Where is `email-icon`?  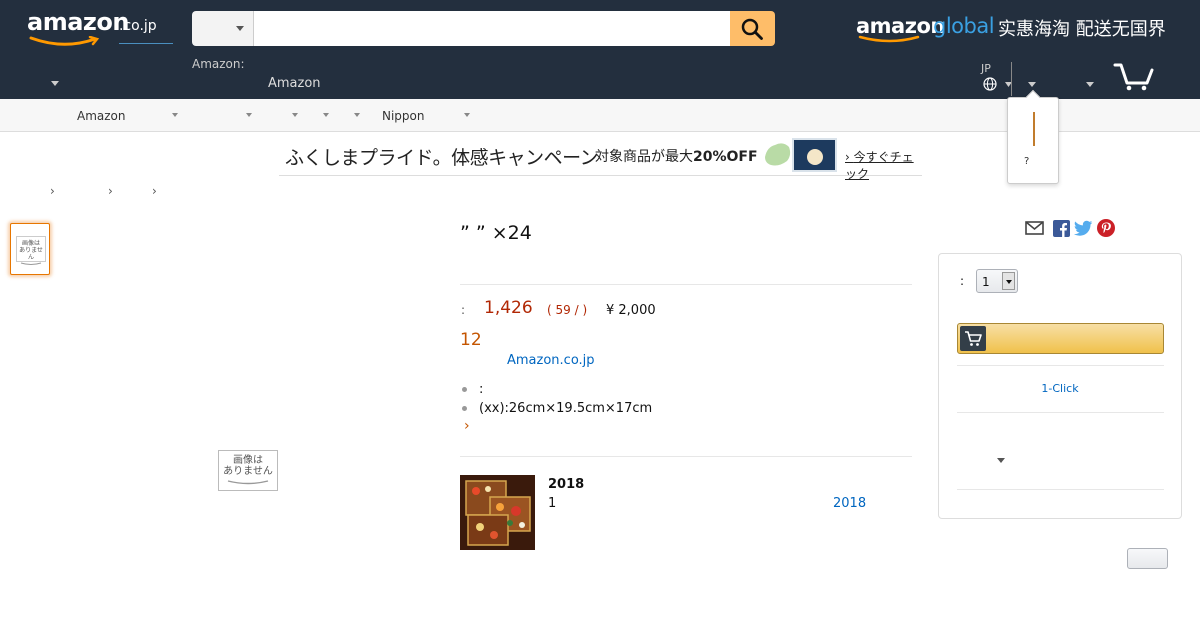 email-icon is located at coordinates (1034, 228).